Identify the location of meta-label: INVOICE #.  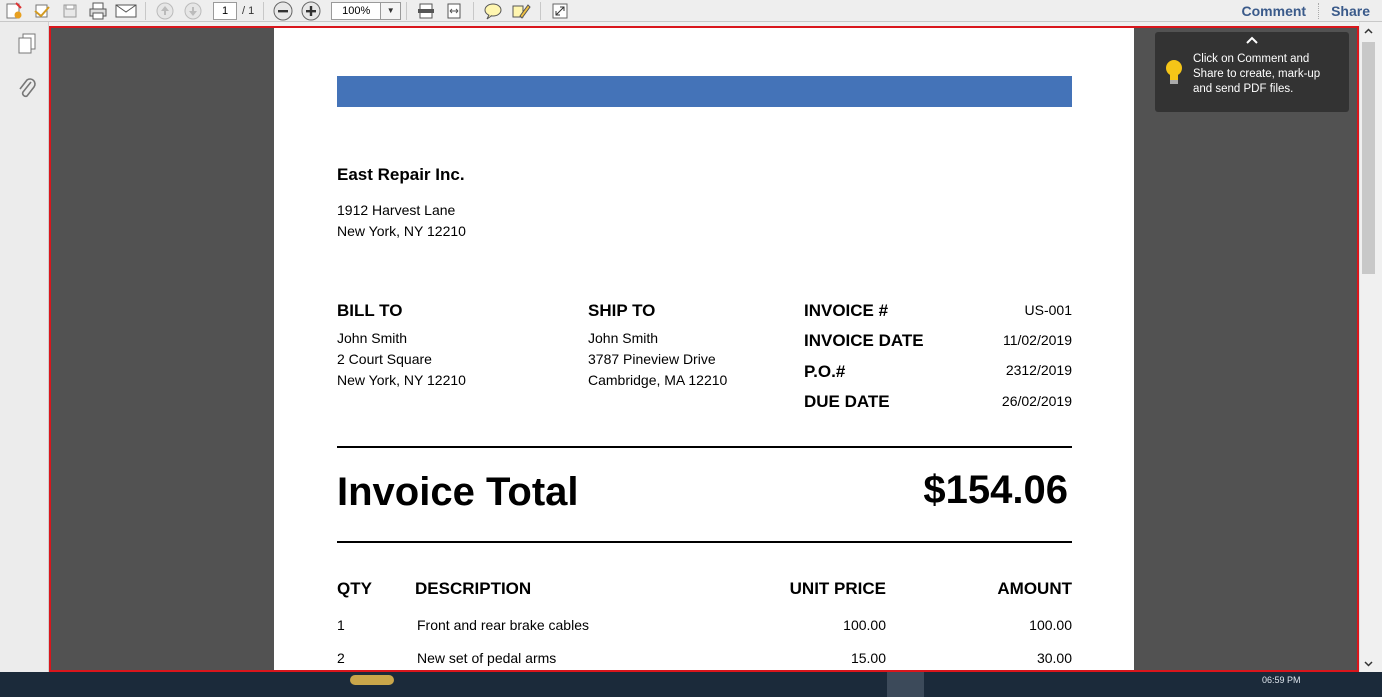
(846, 310).